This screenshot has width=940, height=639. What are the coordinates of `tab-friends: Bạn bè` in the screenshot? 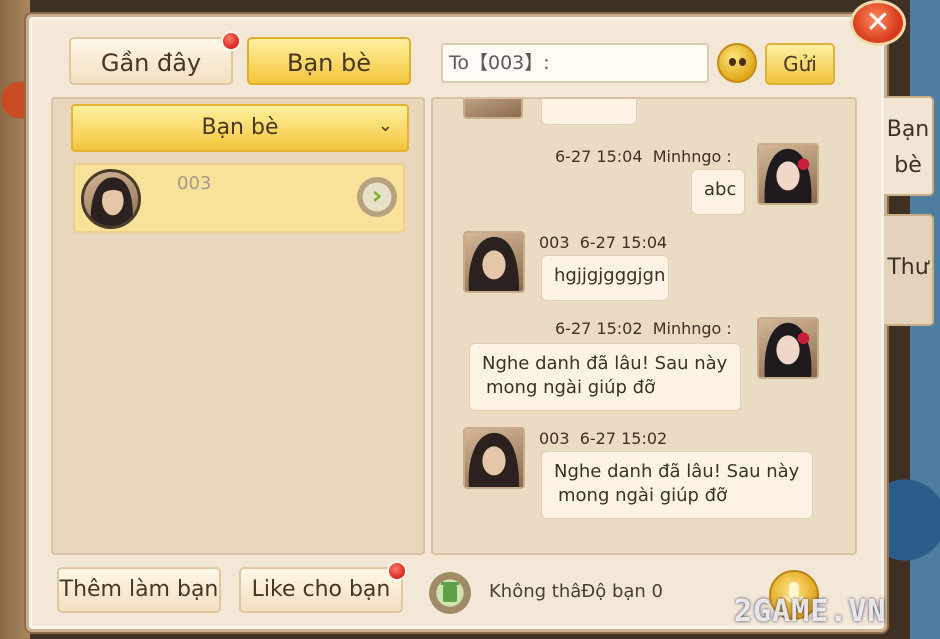 It's located at (329, 61).